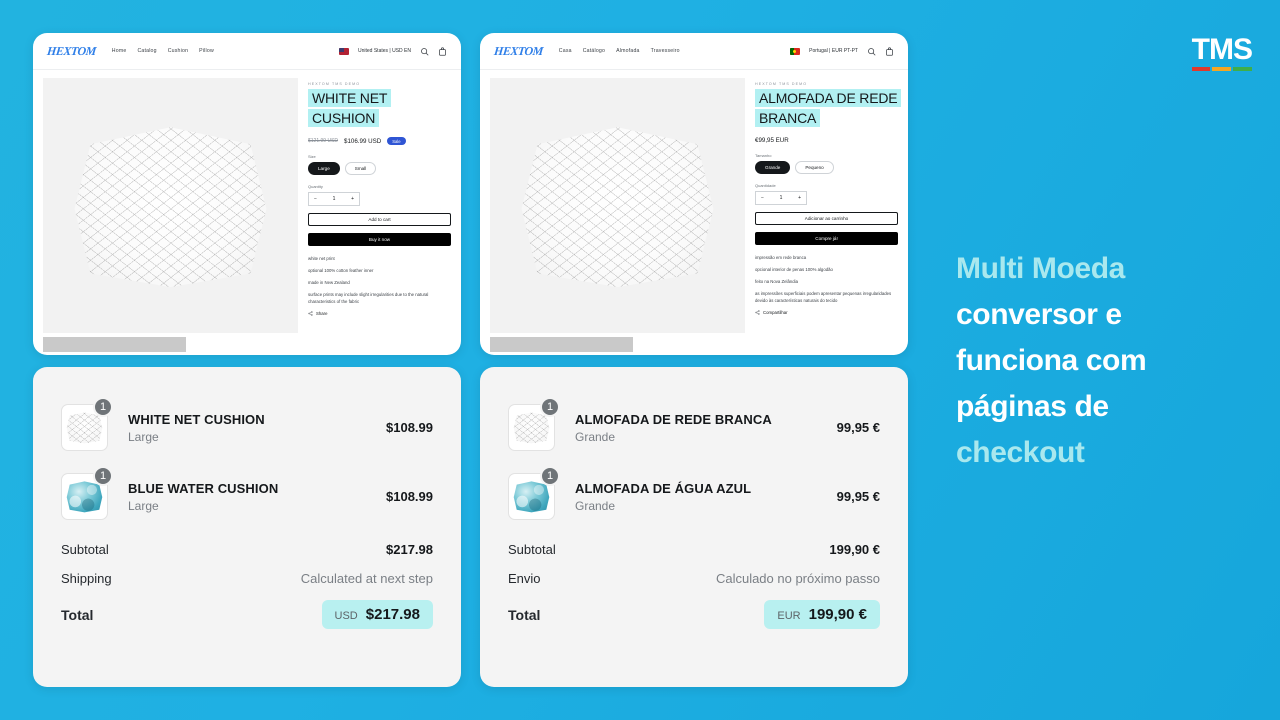 This screenshot has height=720, width=1280. Describe the element at coordinates (854, 549) in the screenshot. I see `subtotal-value-pt: 199,90 €` at that location.